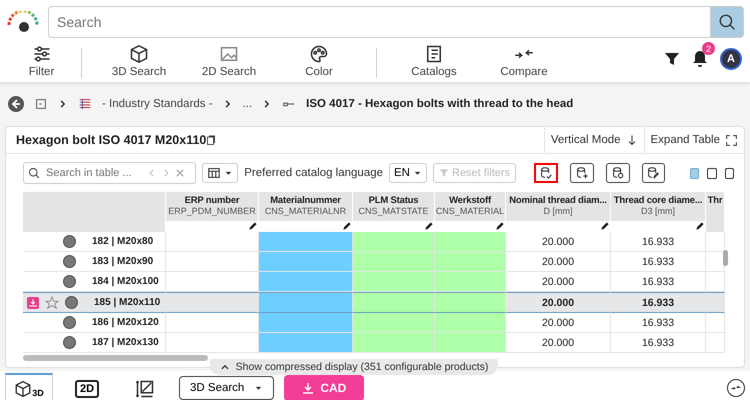  I want to click on table-cell: 185 | M20x110, so click(127, 302).